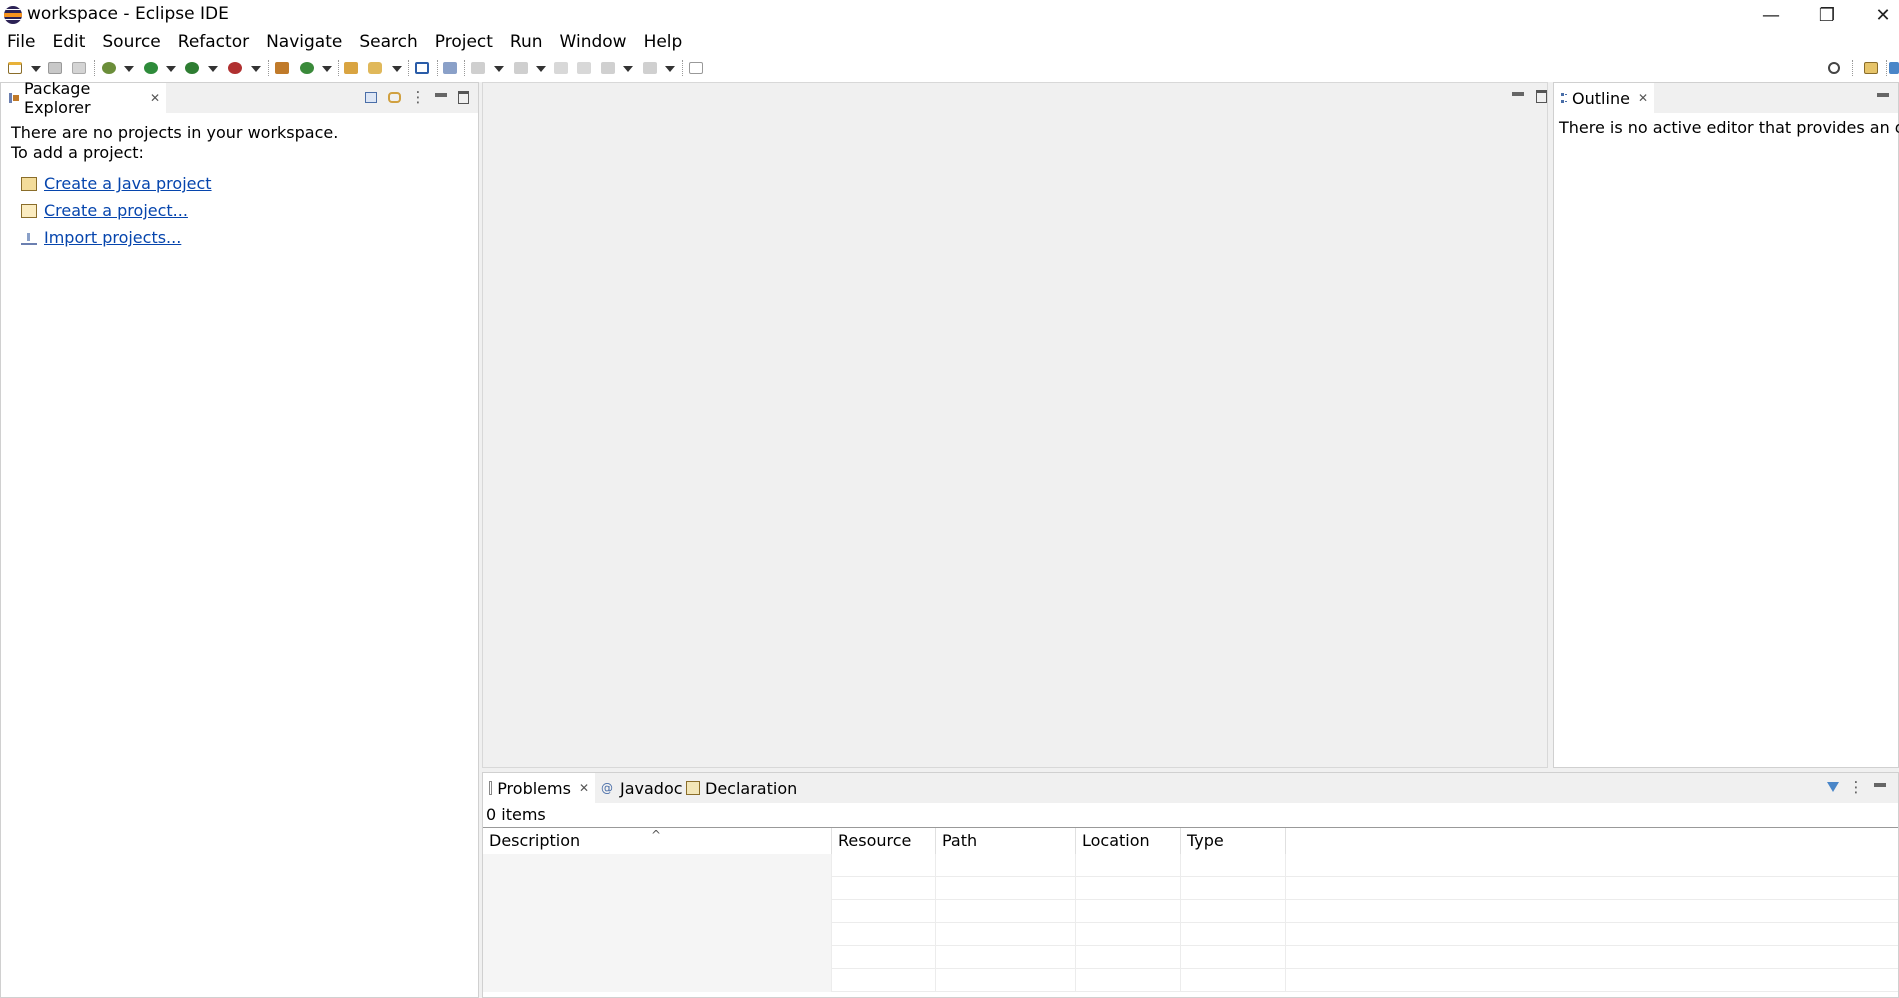 The width and height of the screenshot is (1899, 998). I want to click on tab-javadoc: @ Javadoc, so click(642, 788).